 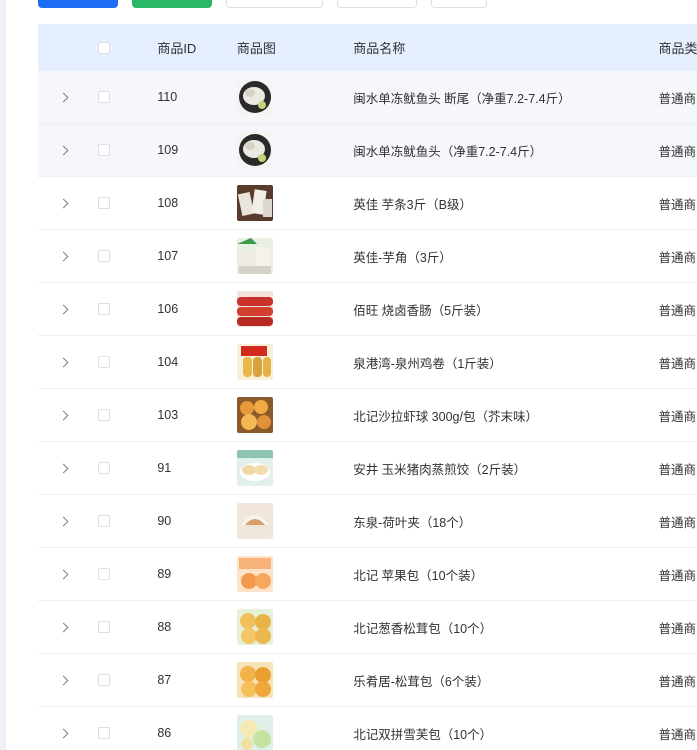 I want to click on table-row: 87 乐肴居-松茸包（6个装） 普通商, so click(x=367, y=680).